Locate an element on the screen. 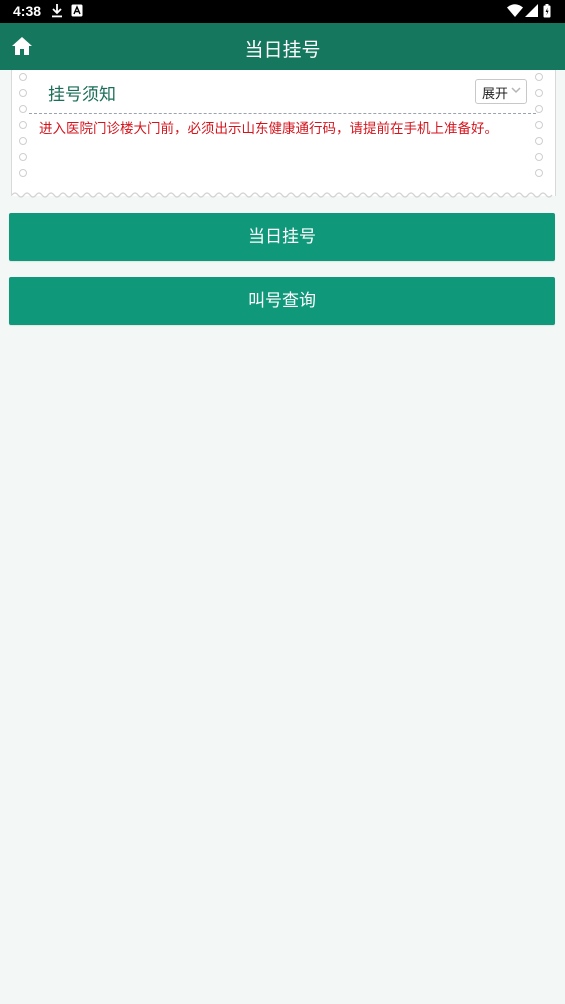  expand-dropdown: 展开 is located at coordinates (501, 91).